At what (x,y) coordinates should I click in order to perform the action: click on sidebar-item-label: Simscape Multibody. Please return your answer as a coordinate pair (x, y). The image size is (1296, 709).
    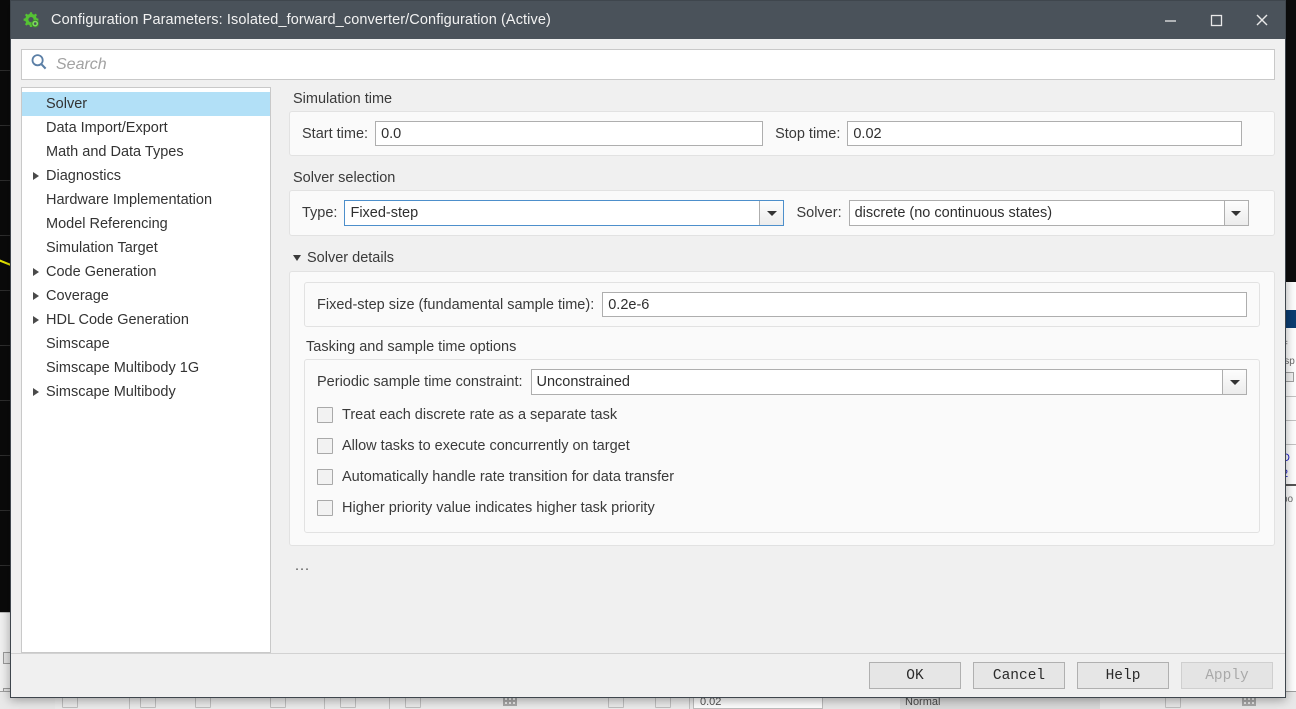
    Looking at the image, I should click on (111, 392).